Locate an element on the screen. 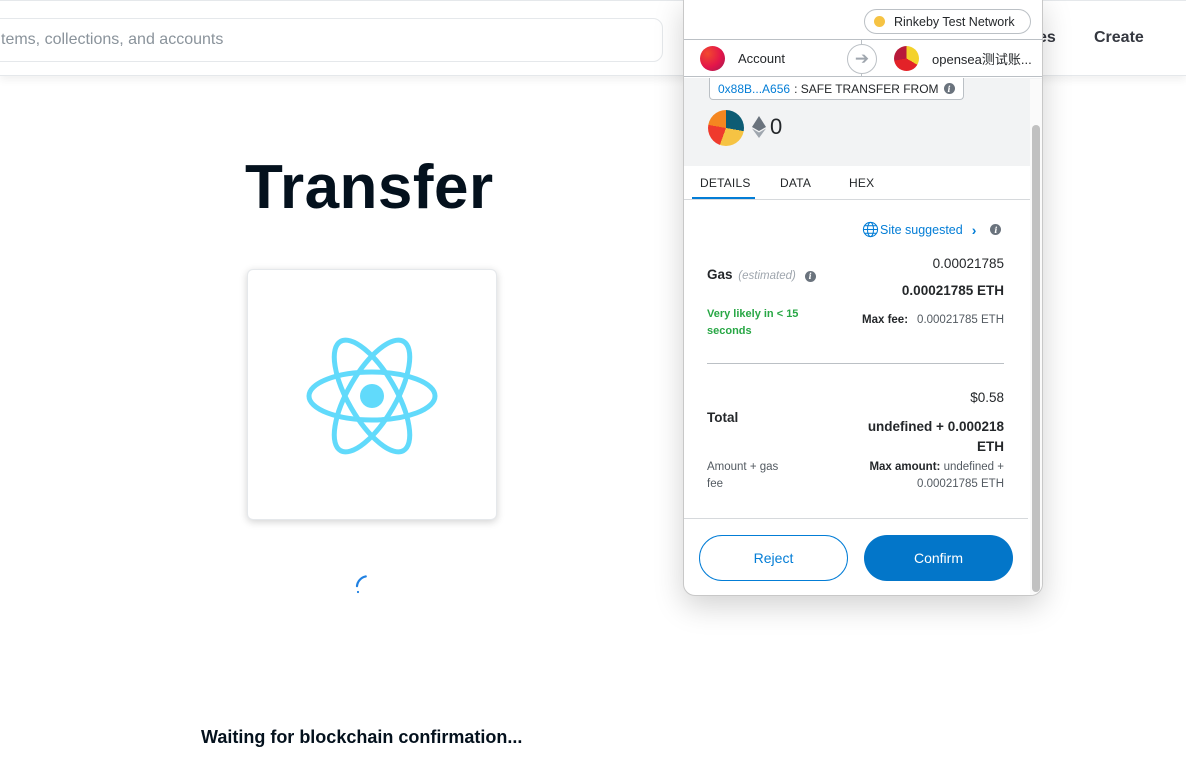 Image resolution: width=1186 pixels, height=771 pixels. to-avatar is located at coordinates (906, 58).